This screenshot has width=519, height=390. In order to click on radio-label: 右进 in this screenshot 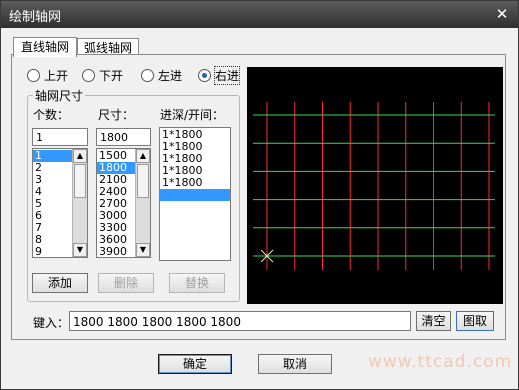, I will do `click(227, 75)`.